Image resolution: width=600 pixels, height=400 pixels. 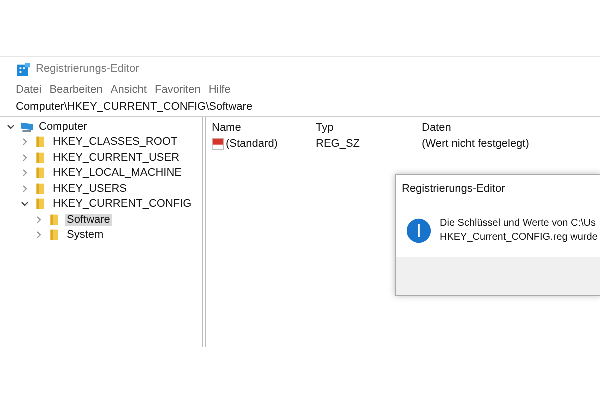 I want to click on tree-item: Software, so click(x=88, y=220).